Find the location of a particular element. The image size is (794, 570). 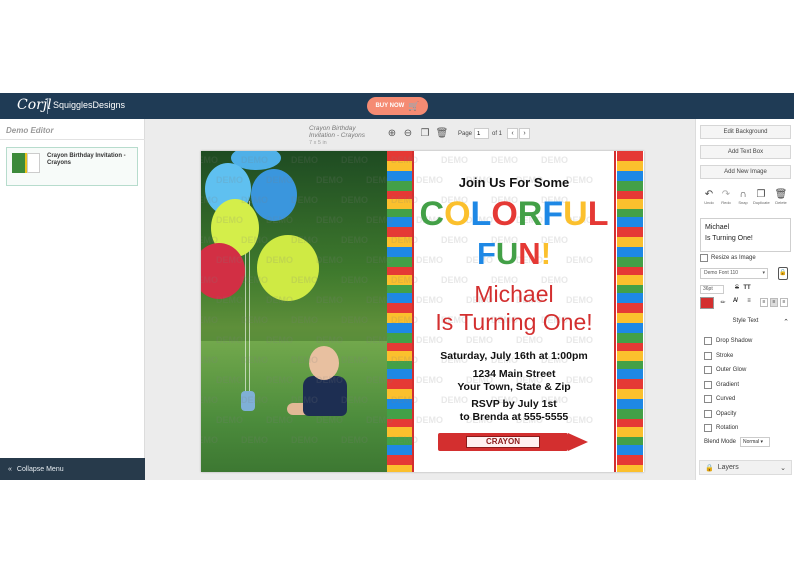

opacity-option: Opacity is located at coordinates (720, 414).